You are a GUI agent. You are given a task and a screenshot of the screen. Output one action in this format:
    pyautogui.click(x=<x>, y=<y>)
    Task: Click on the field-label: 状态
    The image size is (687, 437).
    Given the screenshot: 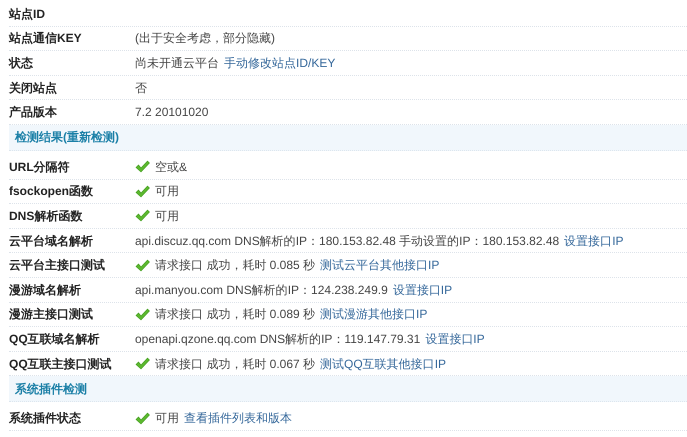 What is the action you would take?
    pyautogui.click(x=21, y=63)
    